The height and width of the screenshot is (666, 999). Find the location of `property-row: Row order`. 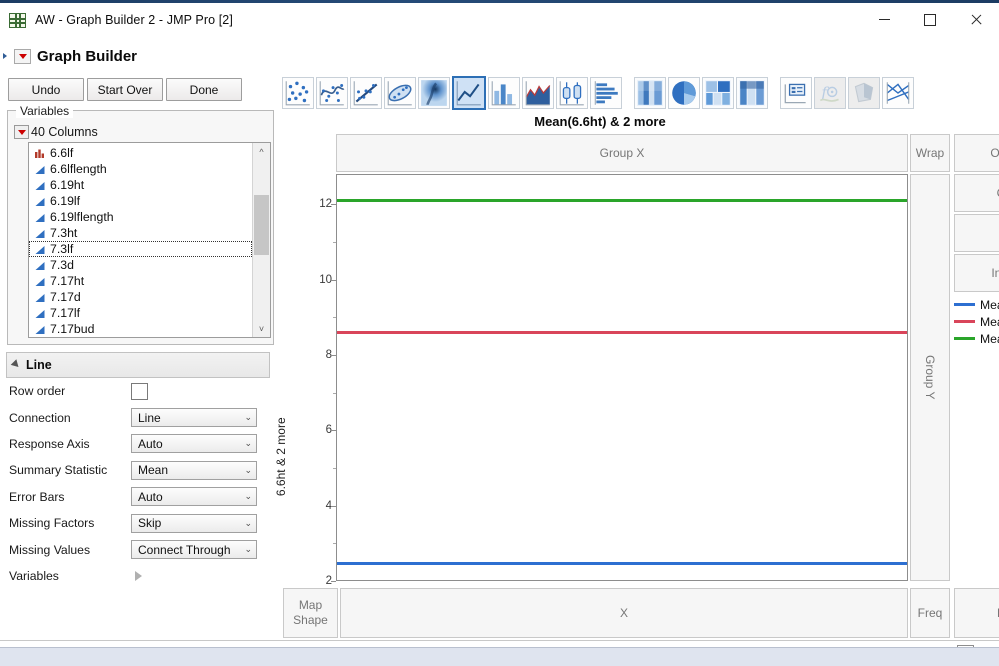

property-row: Row order is located at coordinates (137, 391).